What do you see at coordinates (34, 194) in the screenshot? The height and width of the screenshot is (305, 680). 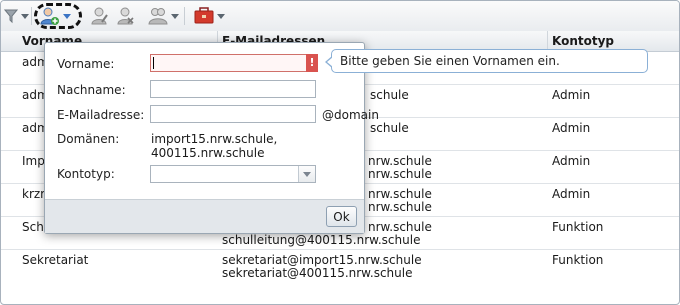 I see `cell-name: krzr` at bounding box center [34, 194].